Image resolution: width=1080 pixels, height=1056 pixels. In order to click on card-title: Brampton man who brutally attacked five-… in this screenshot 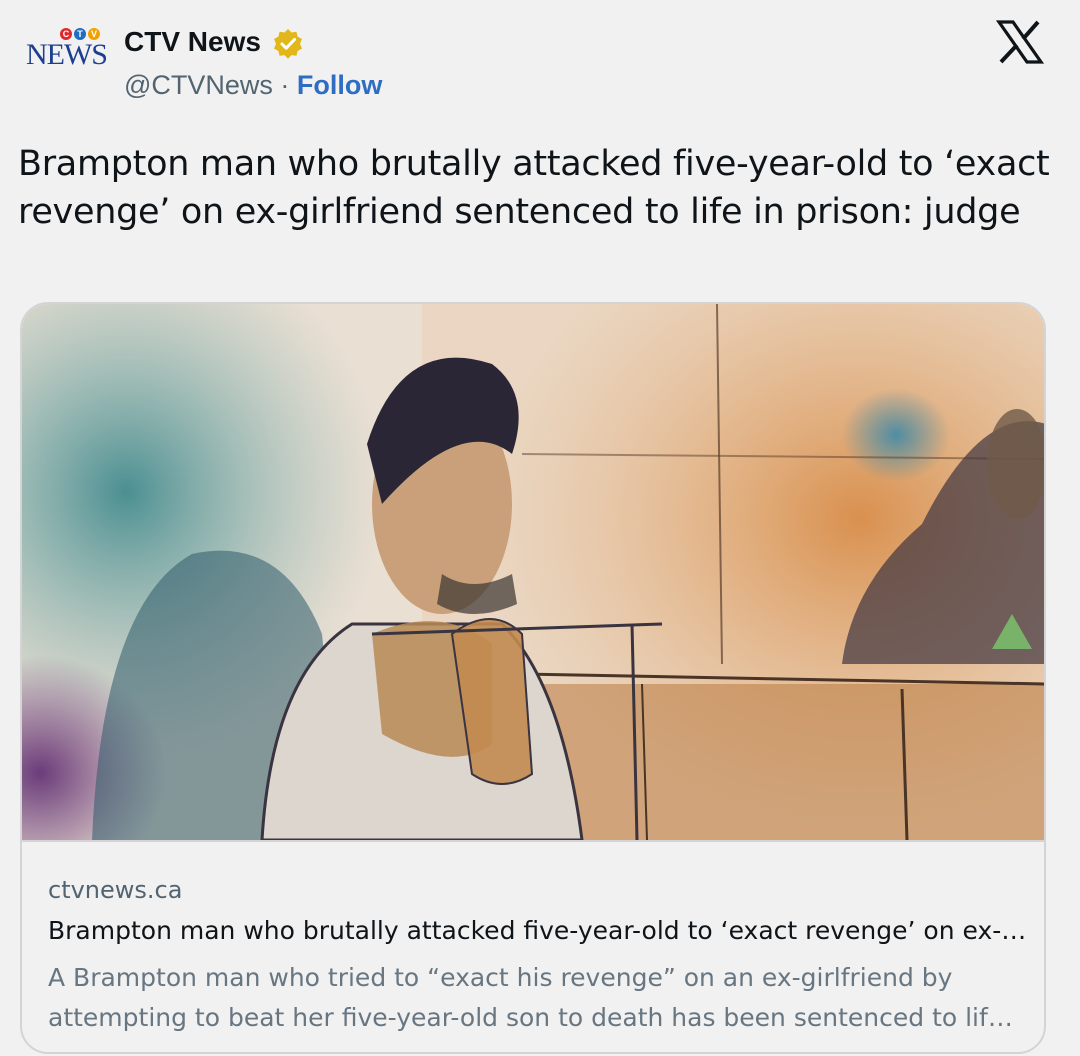, I will do `click(538, 930)`.